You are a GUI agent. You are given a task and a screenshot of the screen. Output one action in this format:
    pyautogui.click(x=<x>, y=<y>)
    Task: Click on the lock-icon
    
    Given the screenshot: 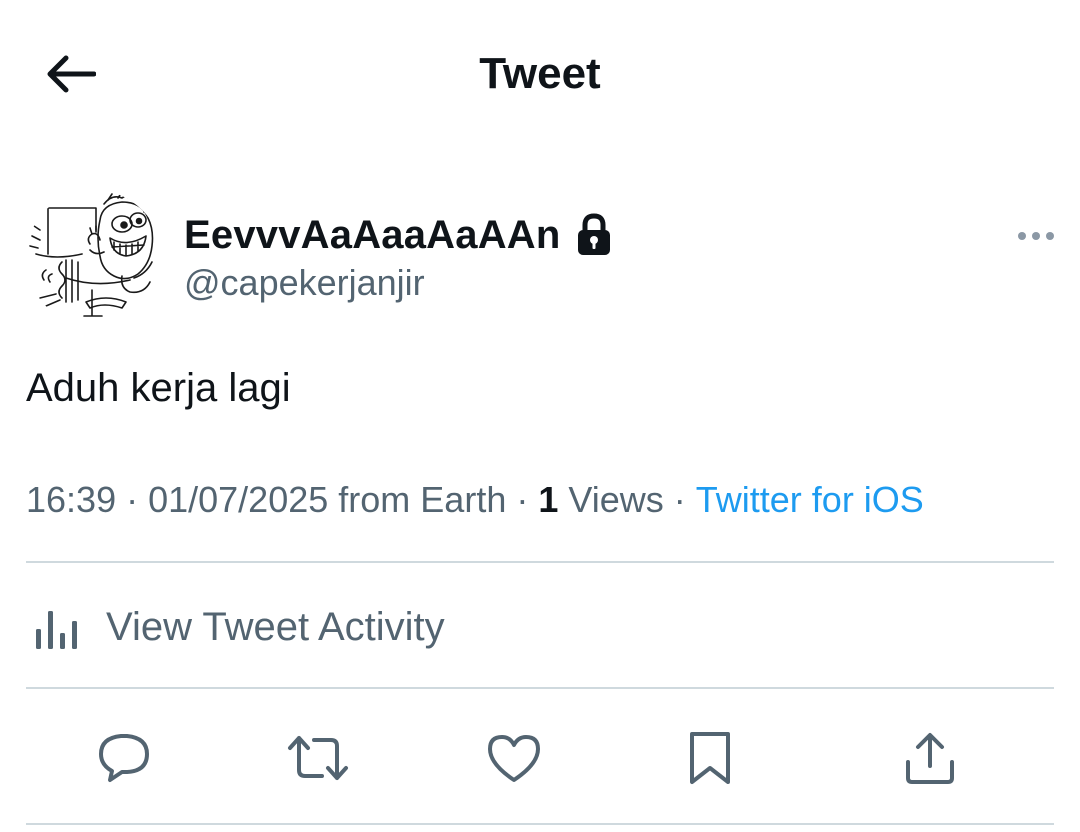 What is the action you would take?
    pyautogui.click(x=594, y=235)
    